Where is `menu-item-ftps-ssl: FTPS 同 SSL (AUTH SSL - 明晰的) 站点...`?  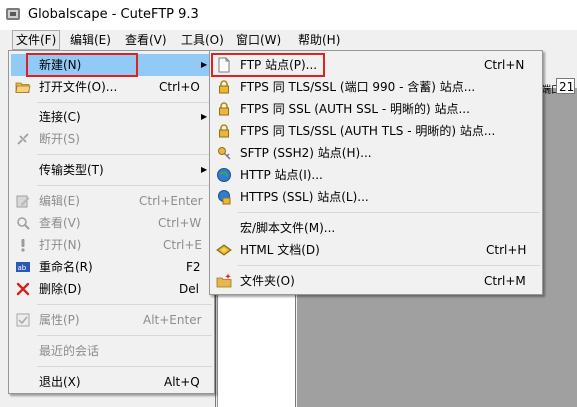 menu-item-ftps-ssl: FTPS 同 SSL (AUTH SSL - 明晰的) 站点... is located at coordinates (376, 109).